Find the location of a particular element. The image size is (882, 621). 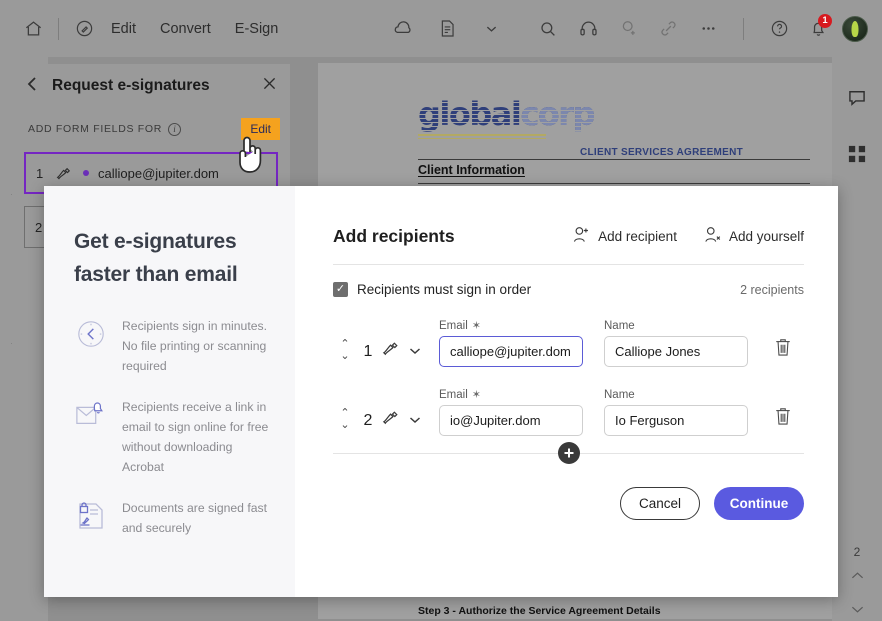

modal-header-actions: Add recipient Add yourself is located at coordinates (688, 236).